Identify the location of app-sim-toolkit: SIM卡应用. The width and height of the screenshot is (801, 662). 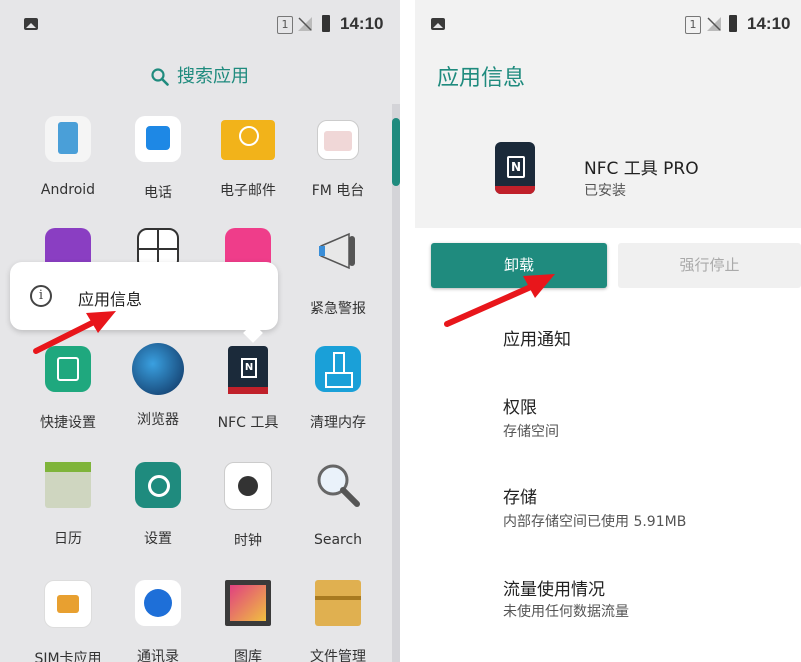
(68, 621).